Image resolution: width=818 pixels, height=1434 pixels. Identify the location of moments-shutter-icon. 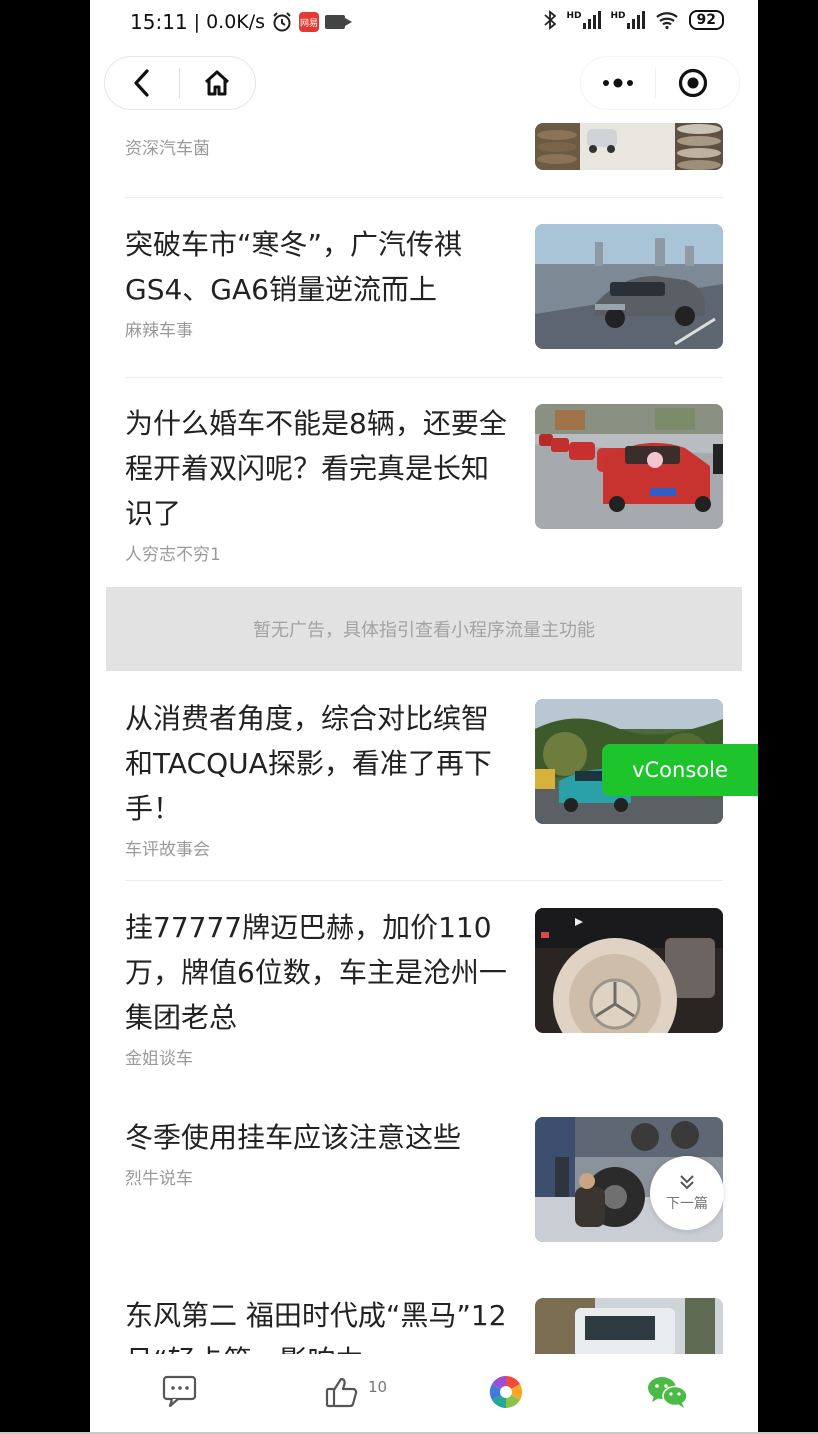
(506, 1392).